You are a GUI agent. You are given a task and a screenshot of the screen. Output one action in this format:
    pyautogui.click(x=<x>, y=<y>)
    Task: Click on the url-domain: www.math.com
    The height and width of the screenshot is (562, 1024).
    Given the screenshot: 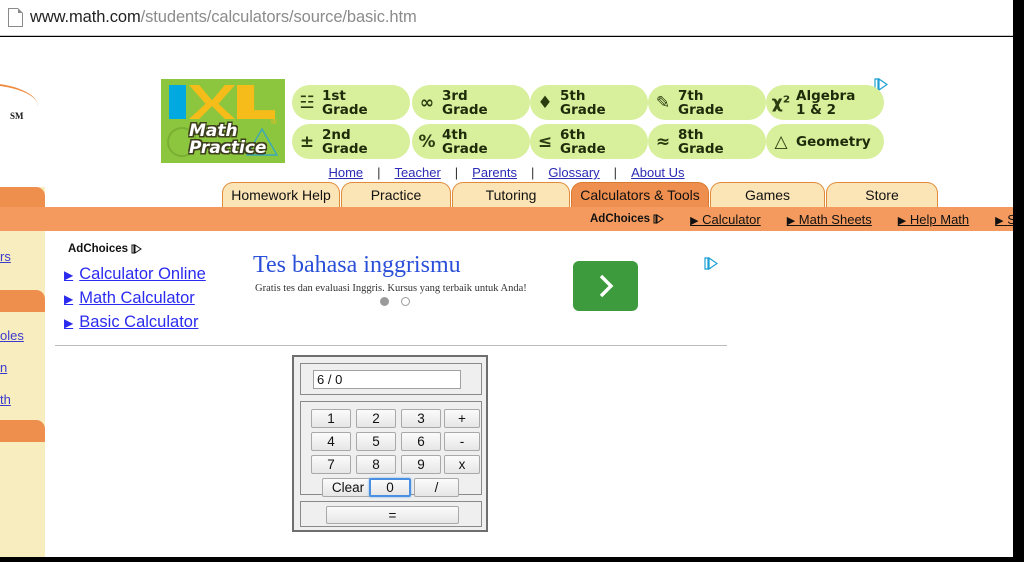 What is the action you would take?
    pyautogui.click(x=85, y=17)
    